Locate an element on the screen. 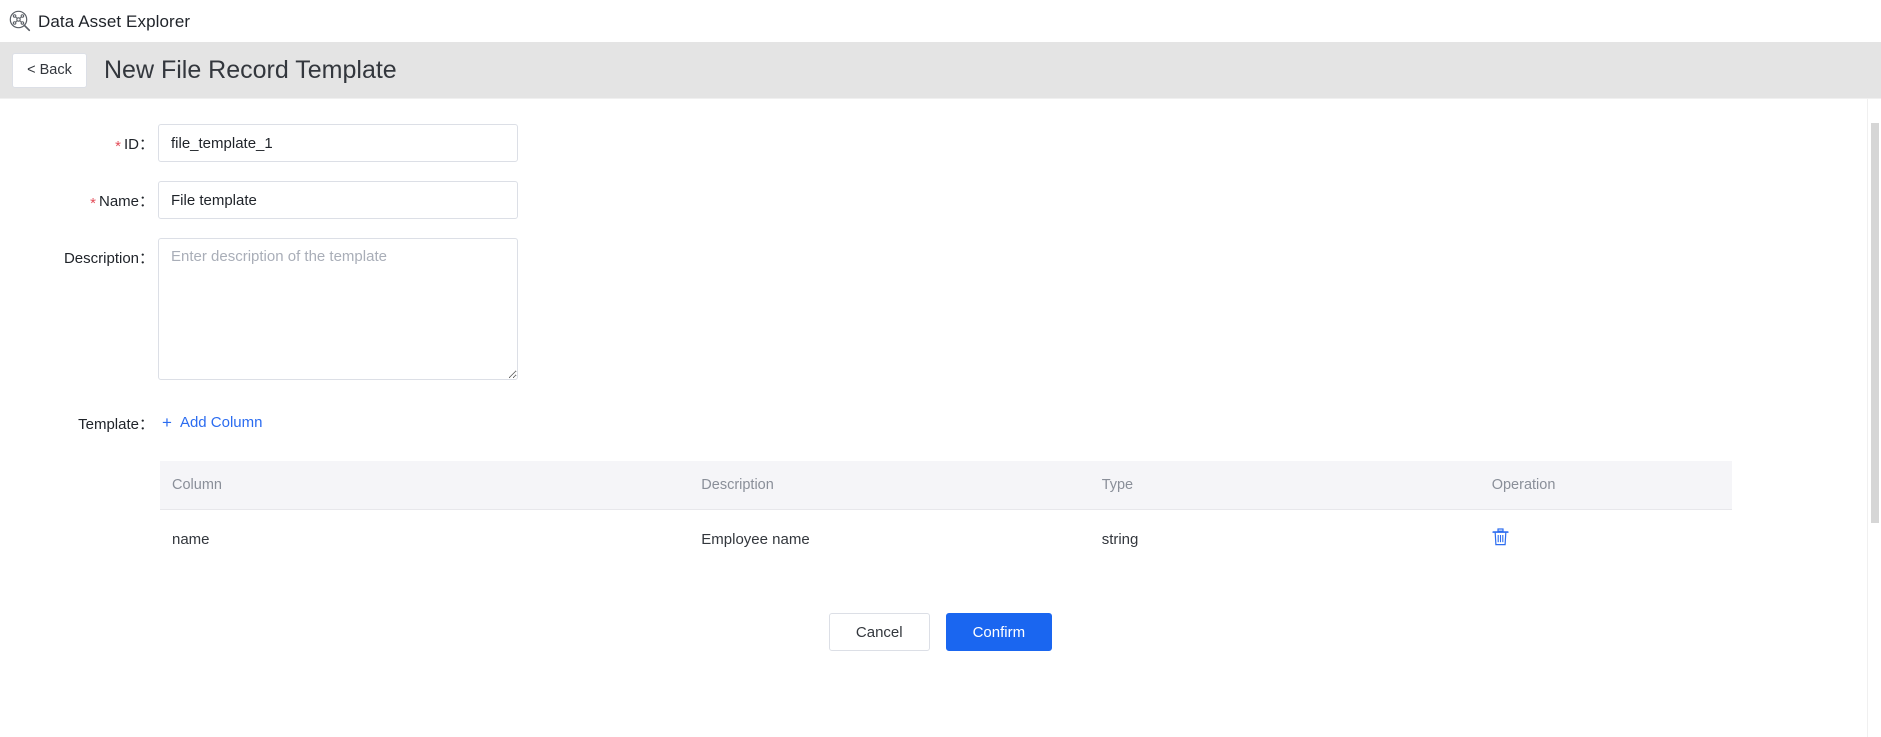 This screenshot has height=737, width=1881. id-label-text: ID： is located at coordinates (138, 144).